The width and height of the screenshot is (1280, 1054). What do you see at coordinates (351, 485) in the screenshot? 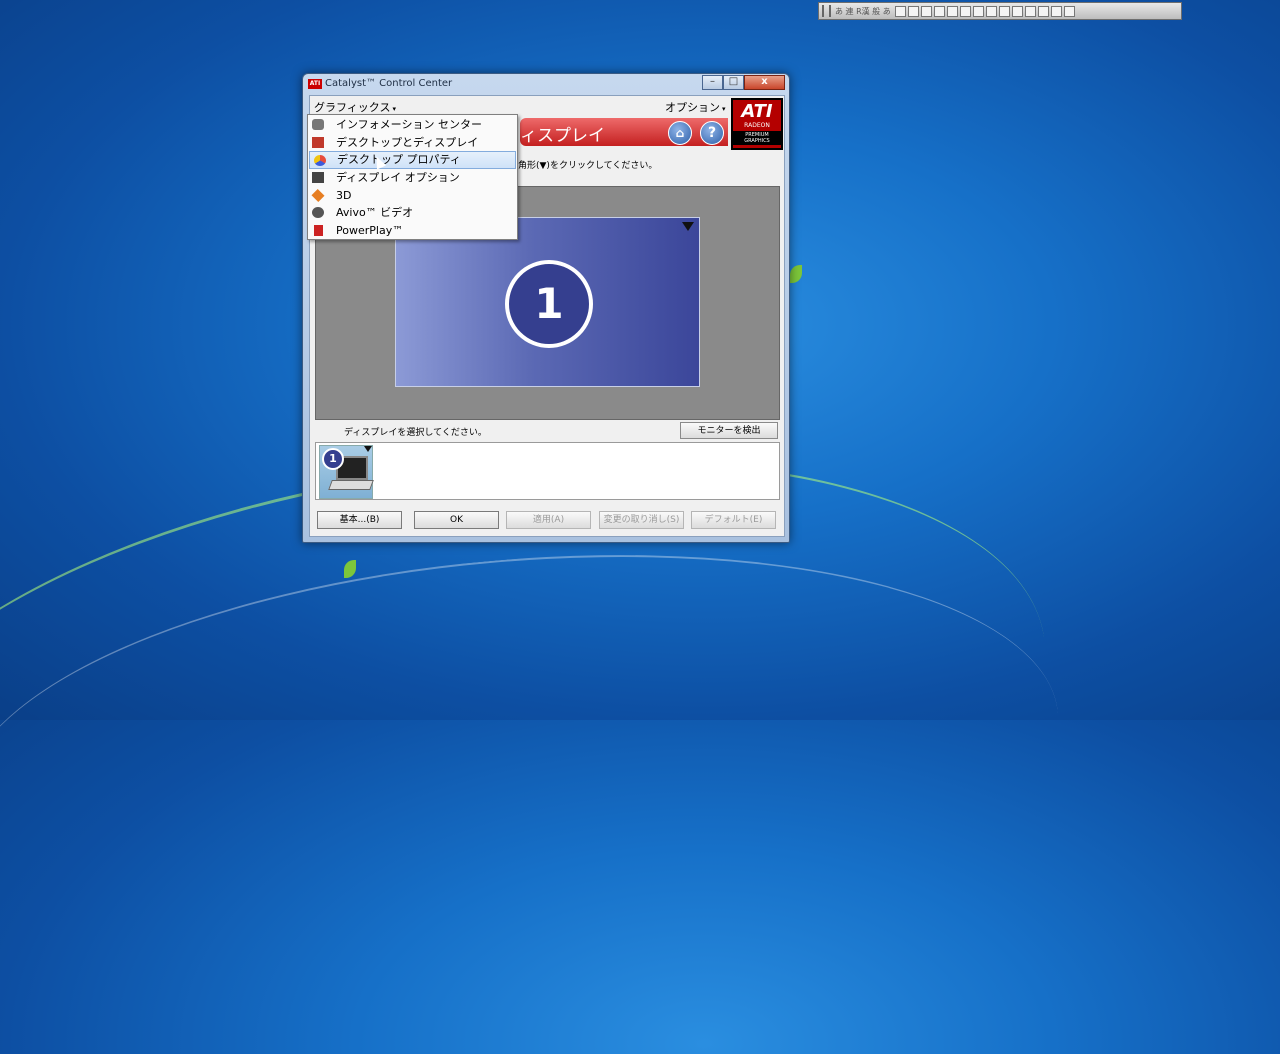
I see `laptop-base-icon` at bounding box center [351, 485].